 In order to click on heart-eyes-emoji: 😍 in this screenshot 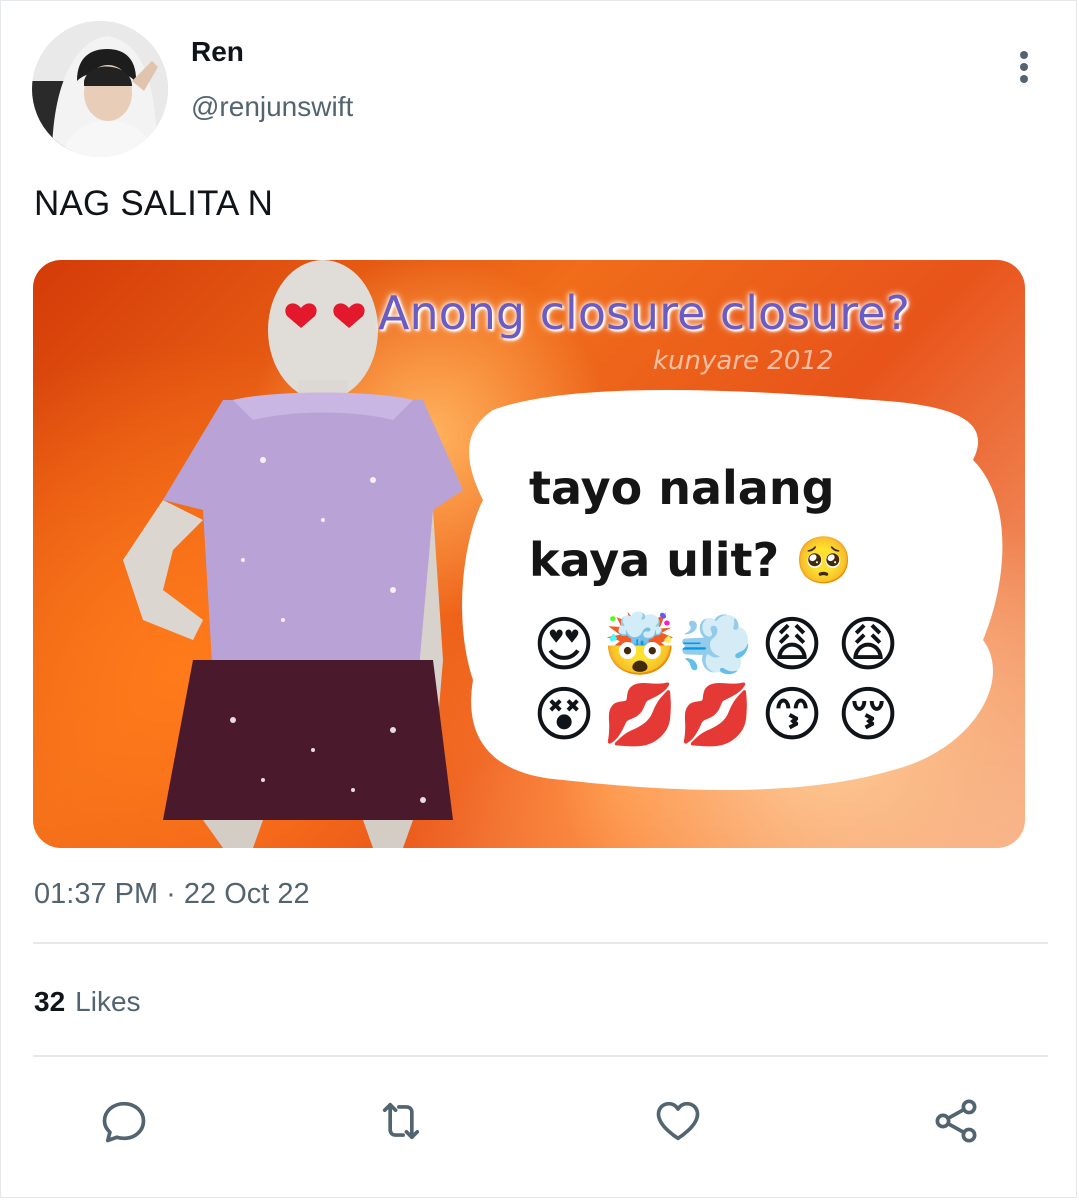, I will do `click(564, 645)`.